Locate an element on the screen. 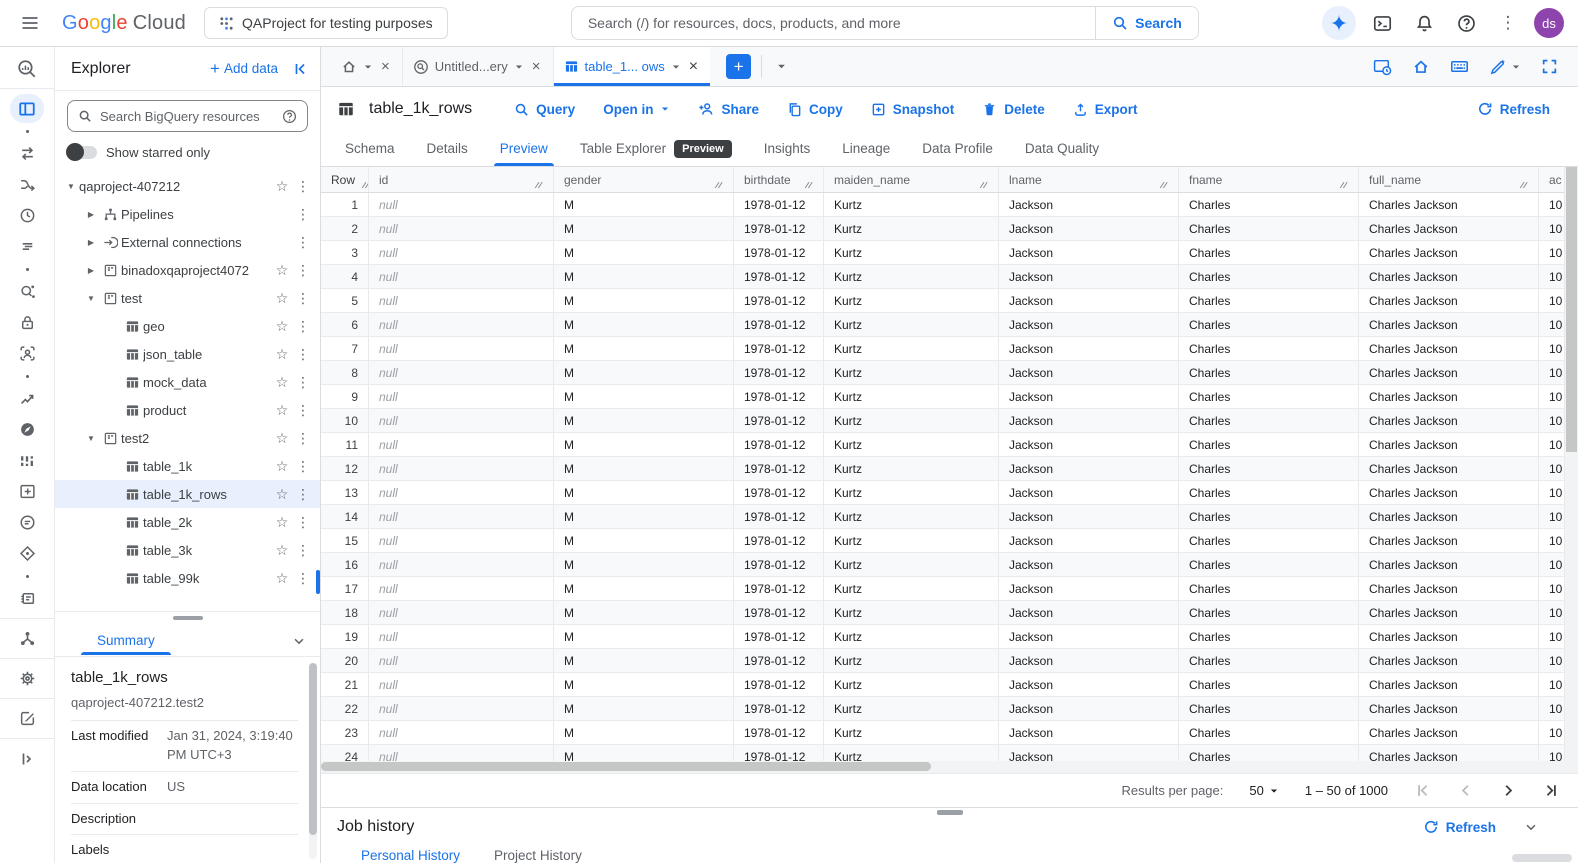 The image size is (1578, 863). tree-item-json-table: json_table ☆ ⋮ is located at coordinates (187, 354).